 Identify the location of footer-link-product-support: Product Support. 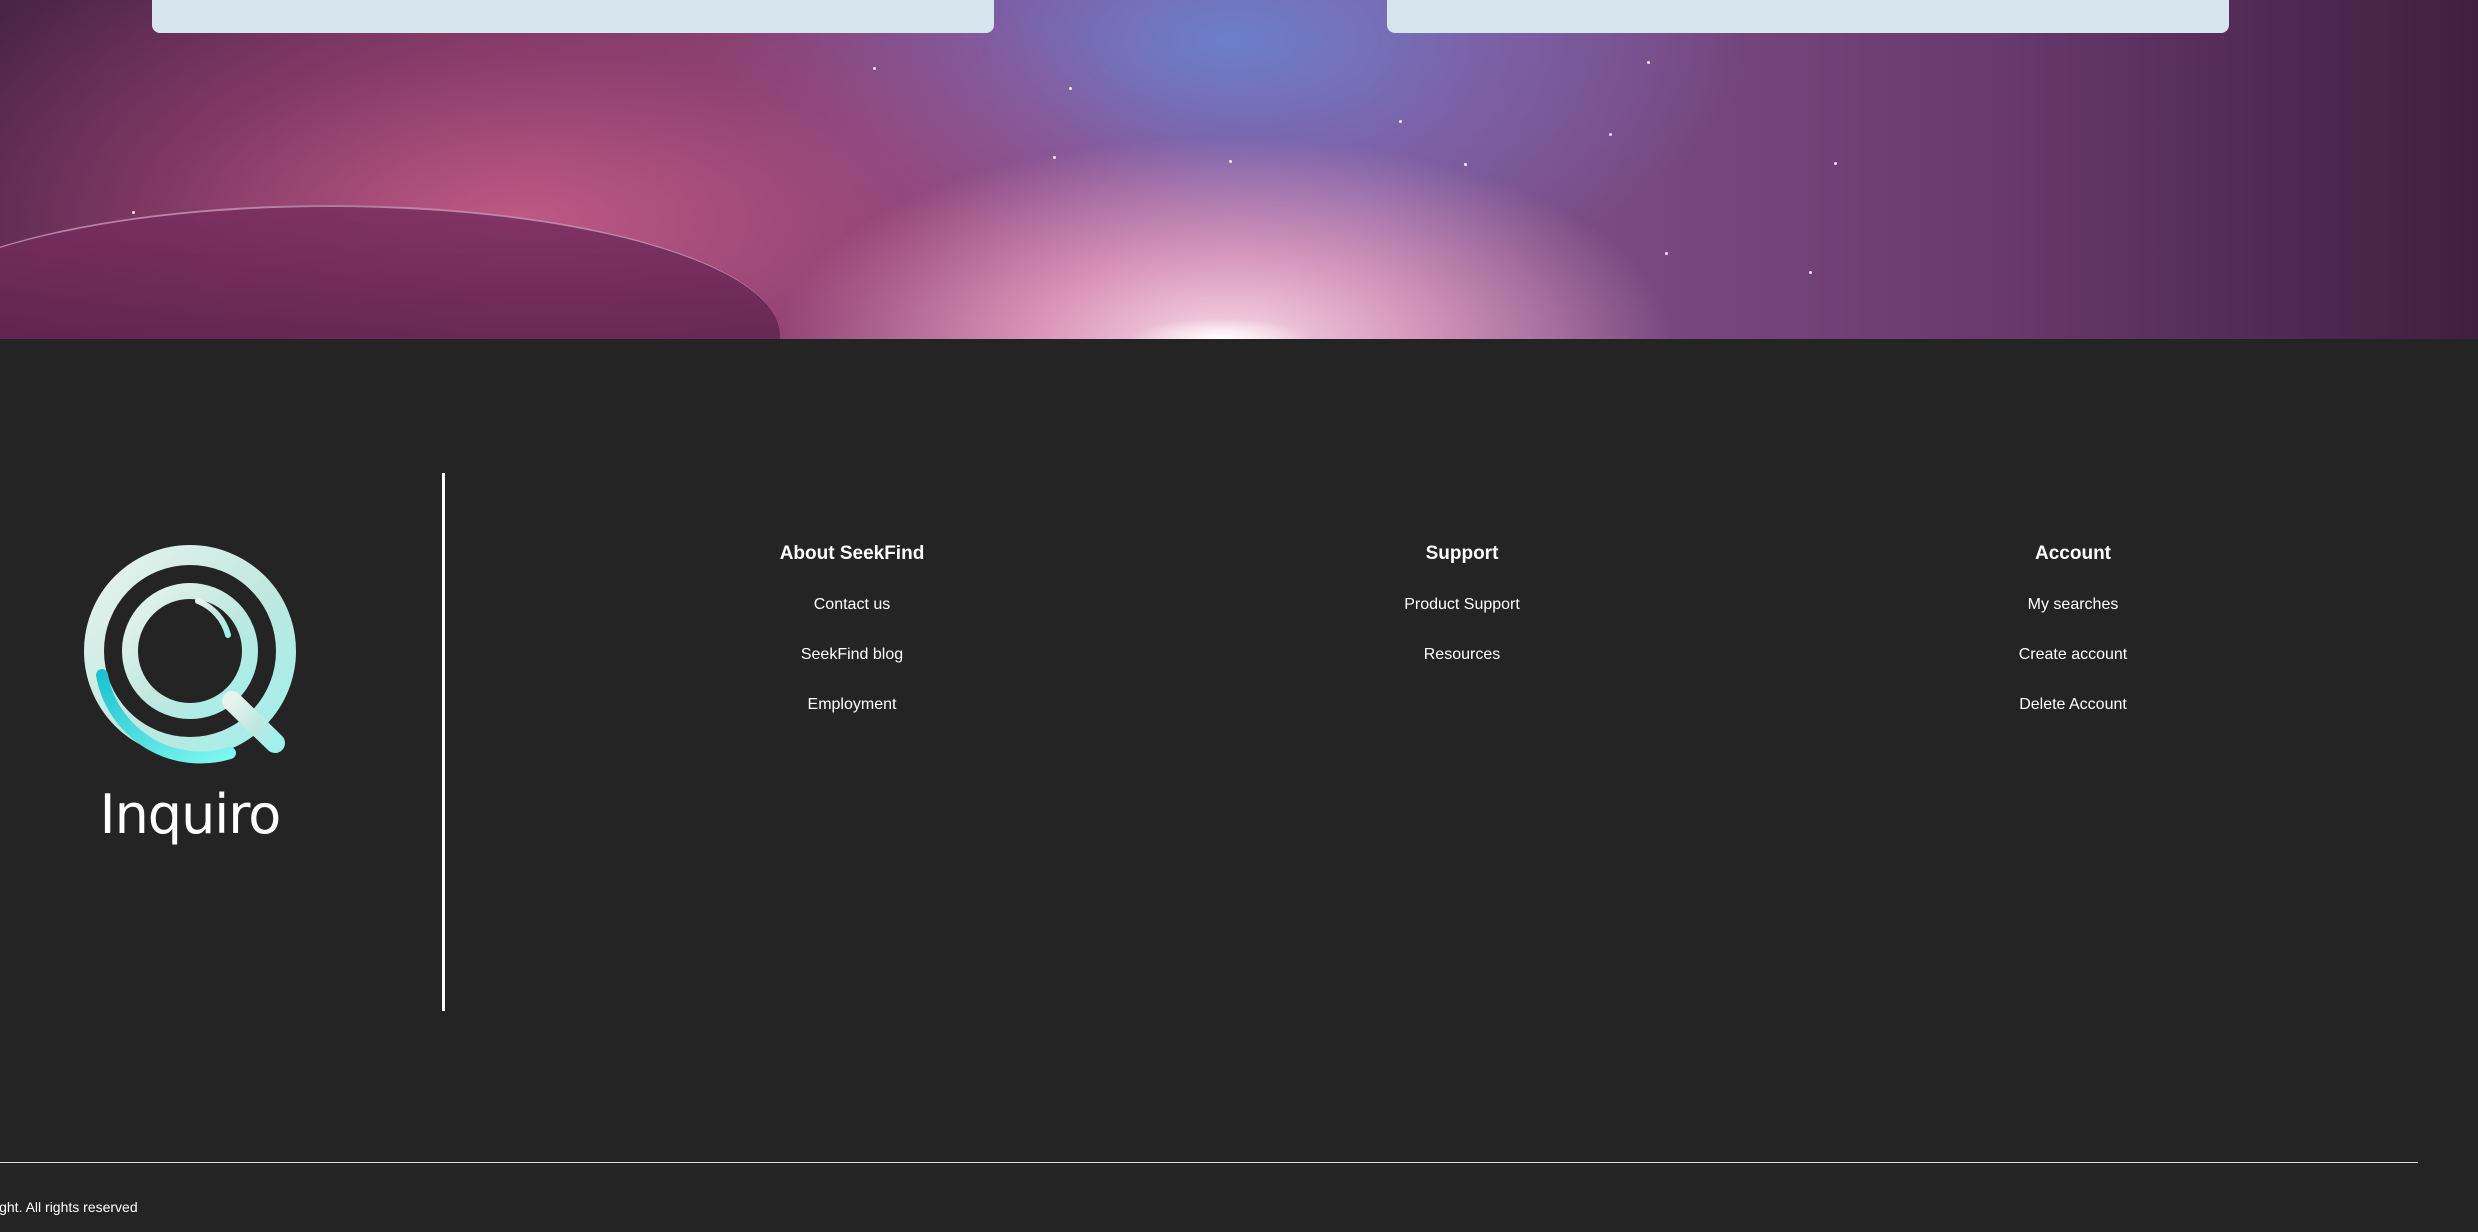
(1462, 614).